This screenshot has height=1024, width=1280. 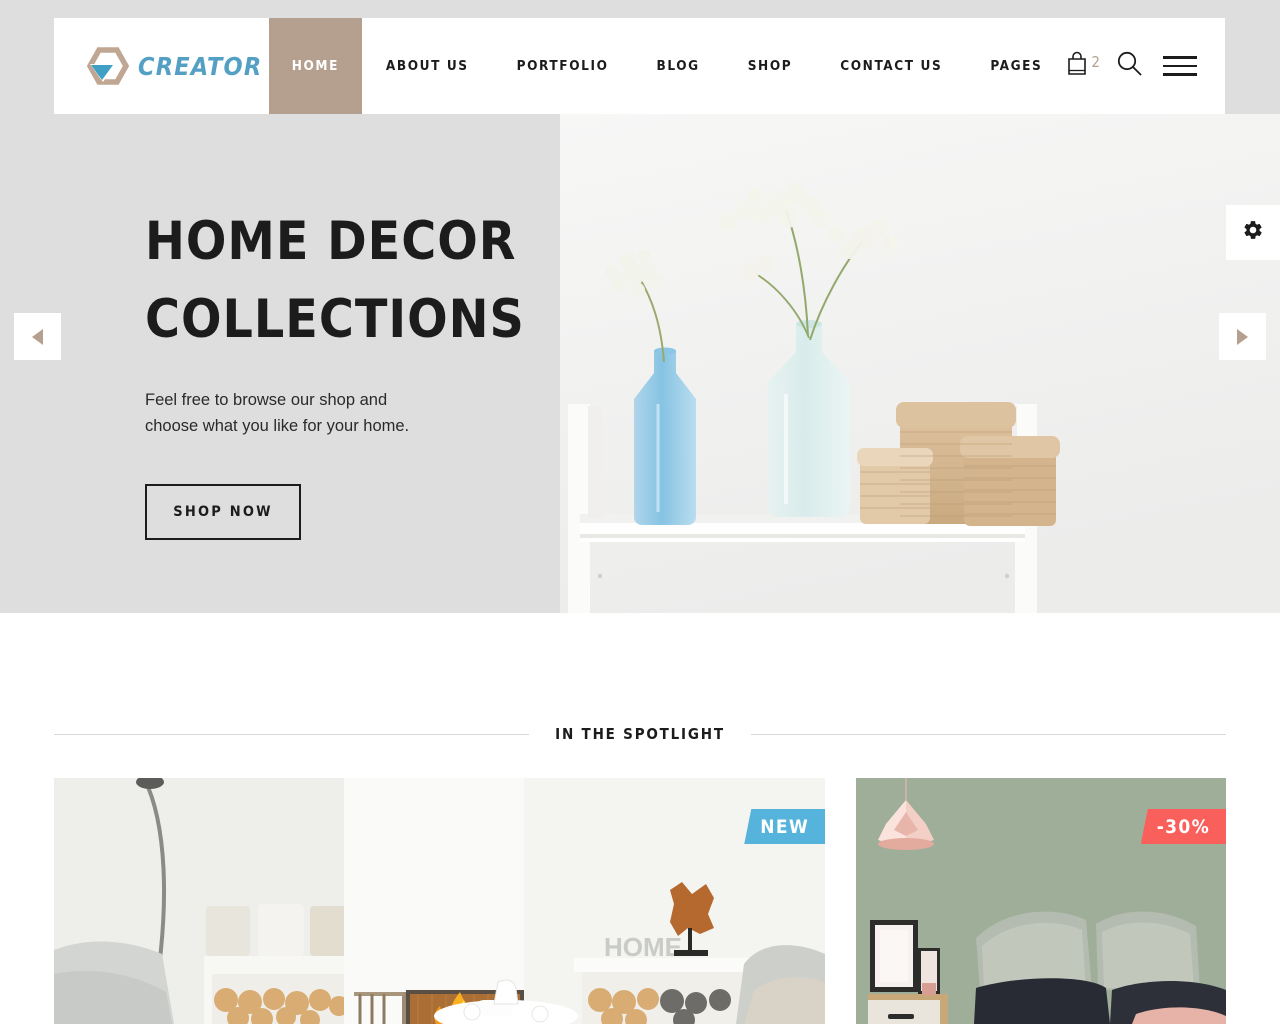 What do you see at coordinates (1145, 66) in the screenshot?
I see `header-tools: 2` at bounding box center [1145, 66].